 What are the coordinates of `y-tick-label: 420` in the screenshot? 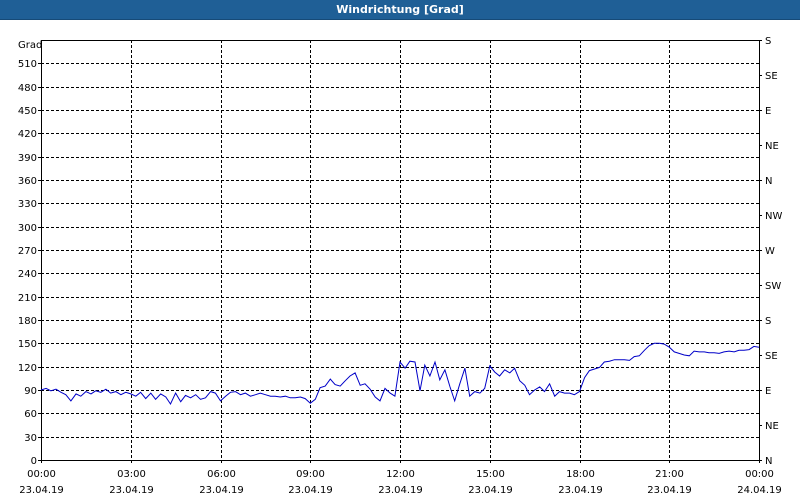 It's located at (27, 134).